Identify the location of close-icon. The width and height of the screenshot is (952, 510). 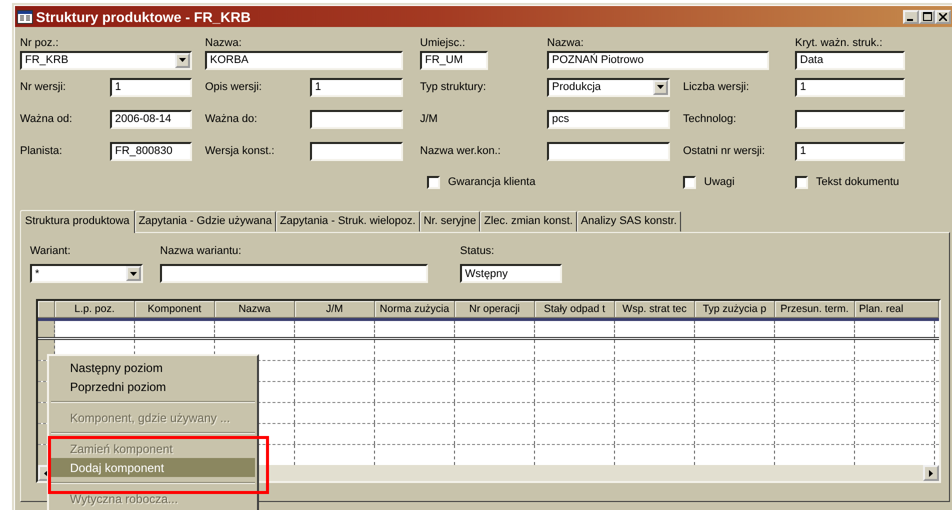
(943, 17).